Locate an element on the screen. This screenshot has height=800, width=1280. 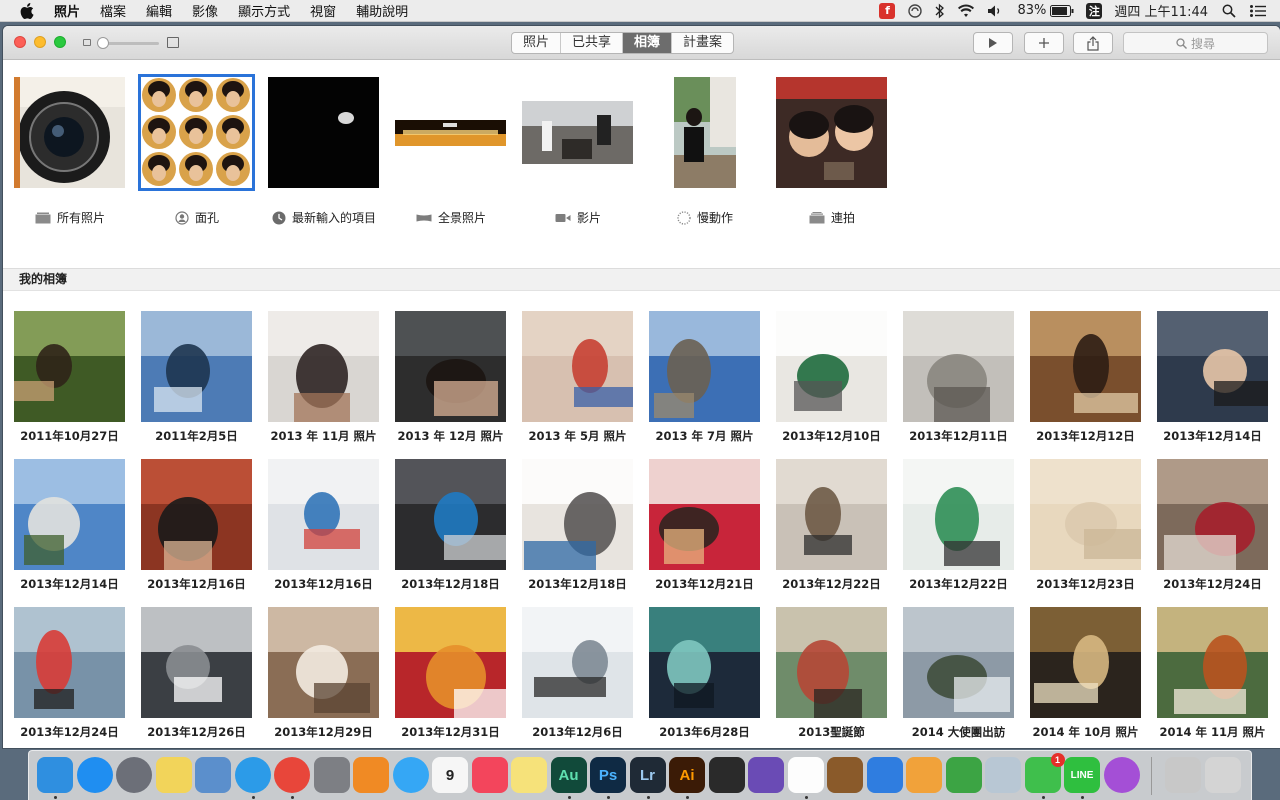
system-preferences-icon is located at coordinates (331, 775).